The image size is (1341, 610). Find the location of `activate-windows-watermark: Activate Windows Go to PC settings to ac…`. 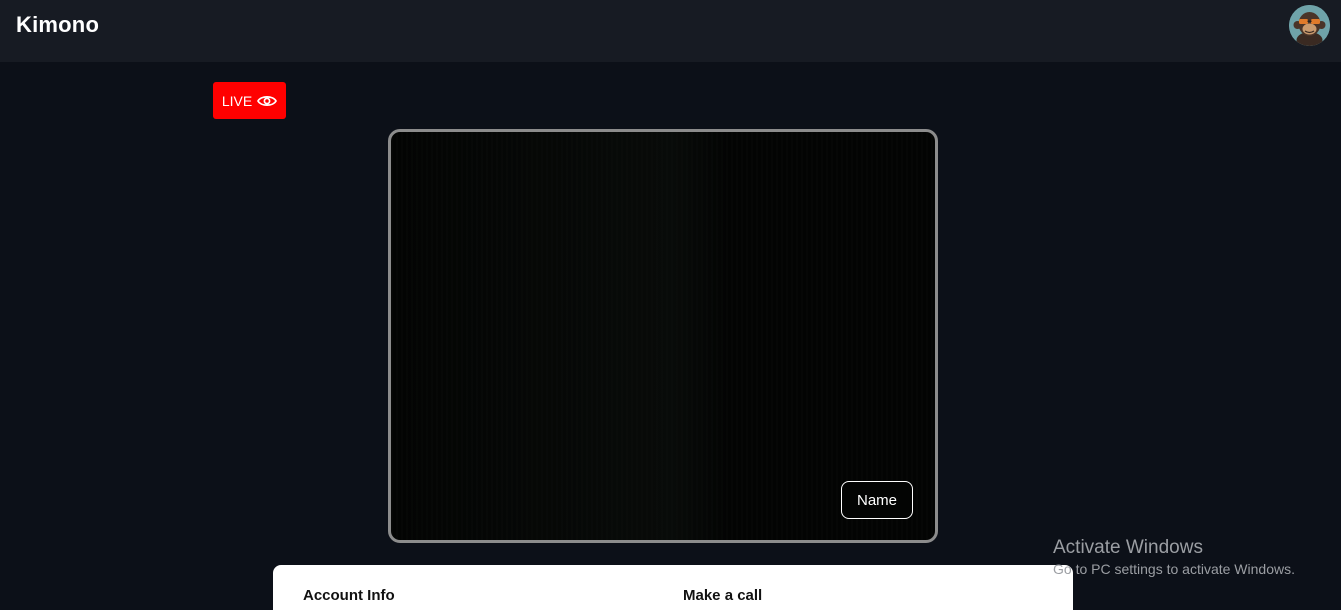

activate-windows-watermark: Activate Windows Go to PC settings to ac… is located at coordinates (1174, 557).